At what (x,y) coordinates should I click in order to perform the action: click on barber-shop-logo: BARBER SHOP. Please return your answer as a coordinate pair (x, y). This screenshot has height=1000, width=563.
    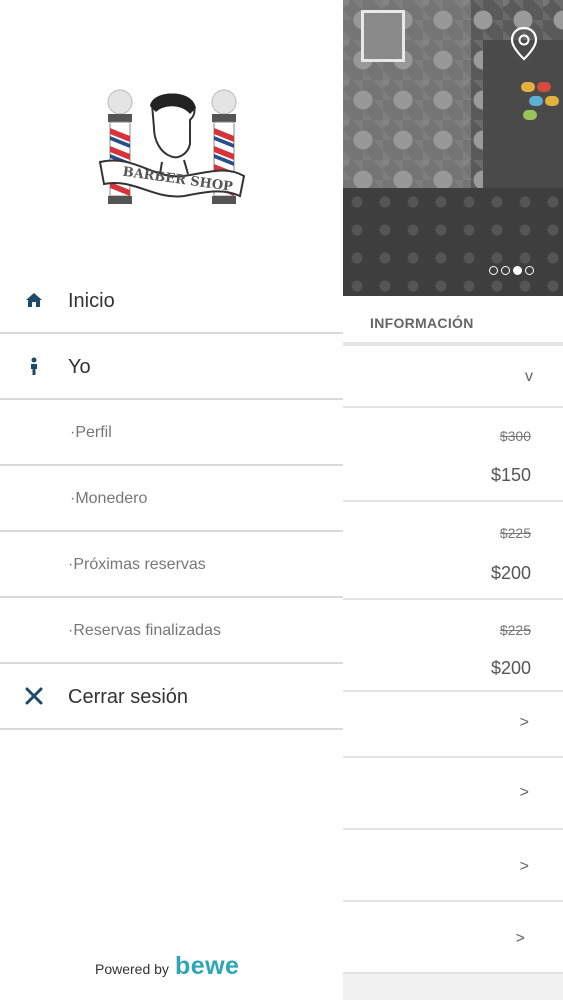
    Looking at the image, I should click on (172, 146).